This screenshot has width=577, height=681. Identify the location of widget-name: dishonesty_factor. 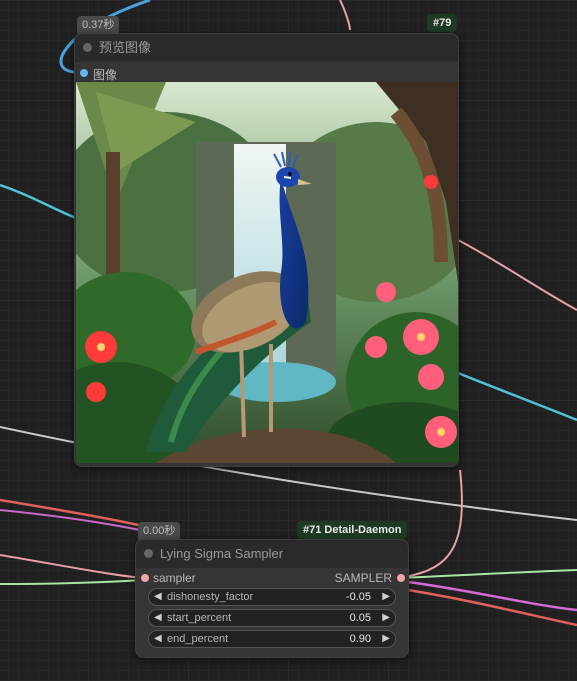
(210, 597).